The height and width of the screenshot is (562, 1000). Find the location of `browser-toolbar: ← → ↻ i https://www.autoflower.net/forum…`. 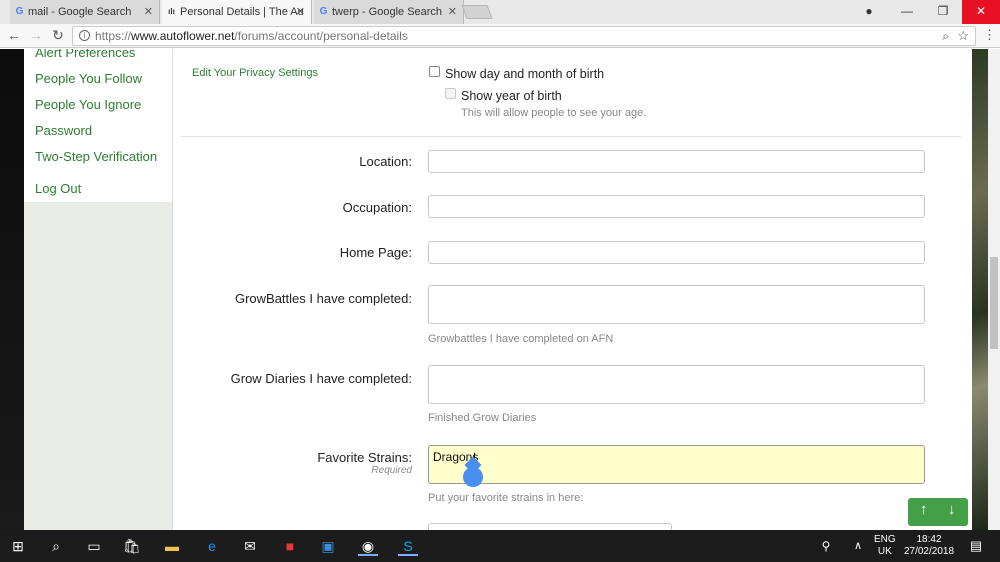

browser-toolbar: ← → ↻ i https://www.autoflower.net/forum… is located at coordinates (500, 36).